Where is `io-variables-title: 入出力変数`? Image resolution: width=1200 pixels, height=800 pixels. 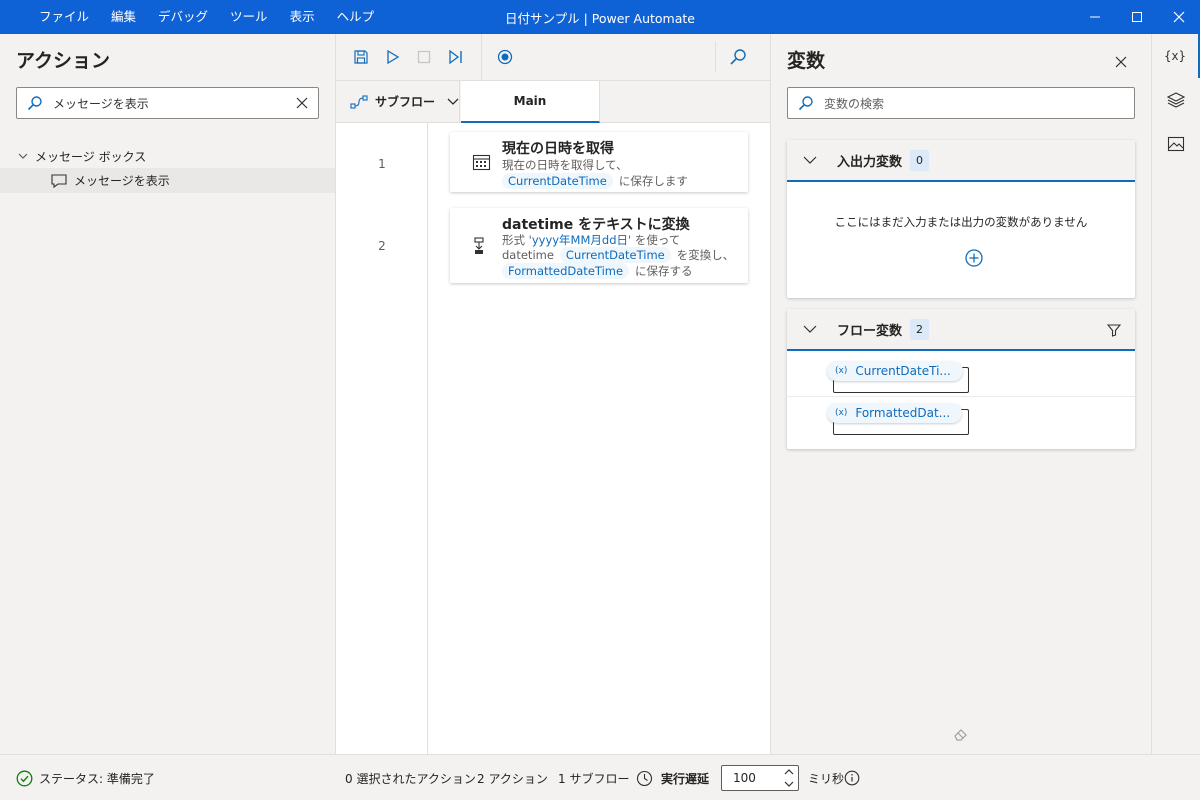
io-variables-title: 入出力変数 is located at coordinates (870, 162).